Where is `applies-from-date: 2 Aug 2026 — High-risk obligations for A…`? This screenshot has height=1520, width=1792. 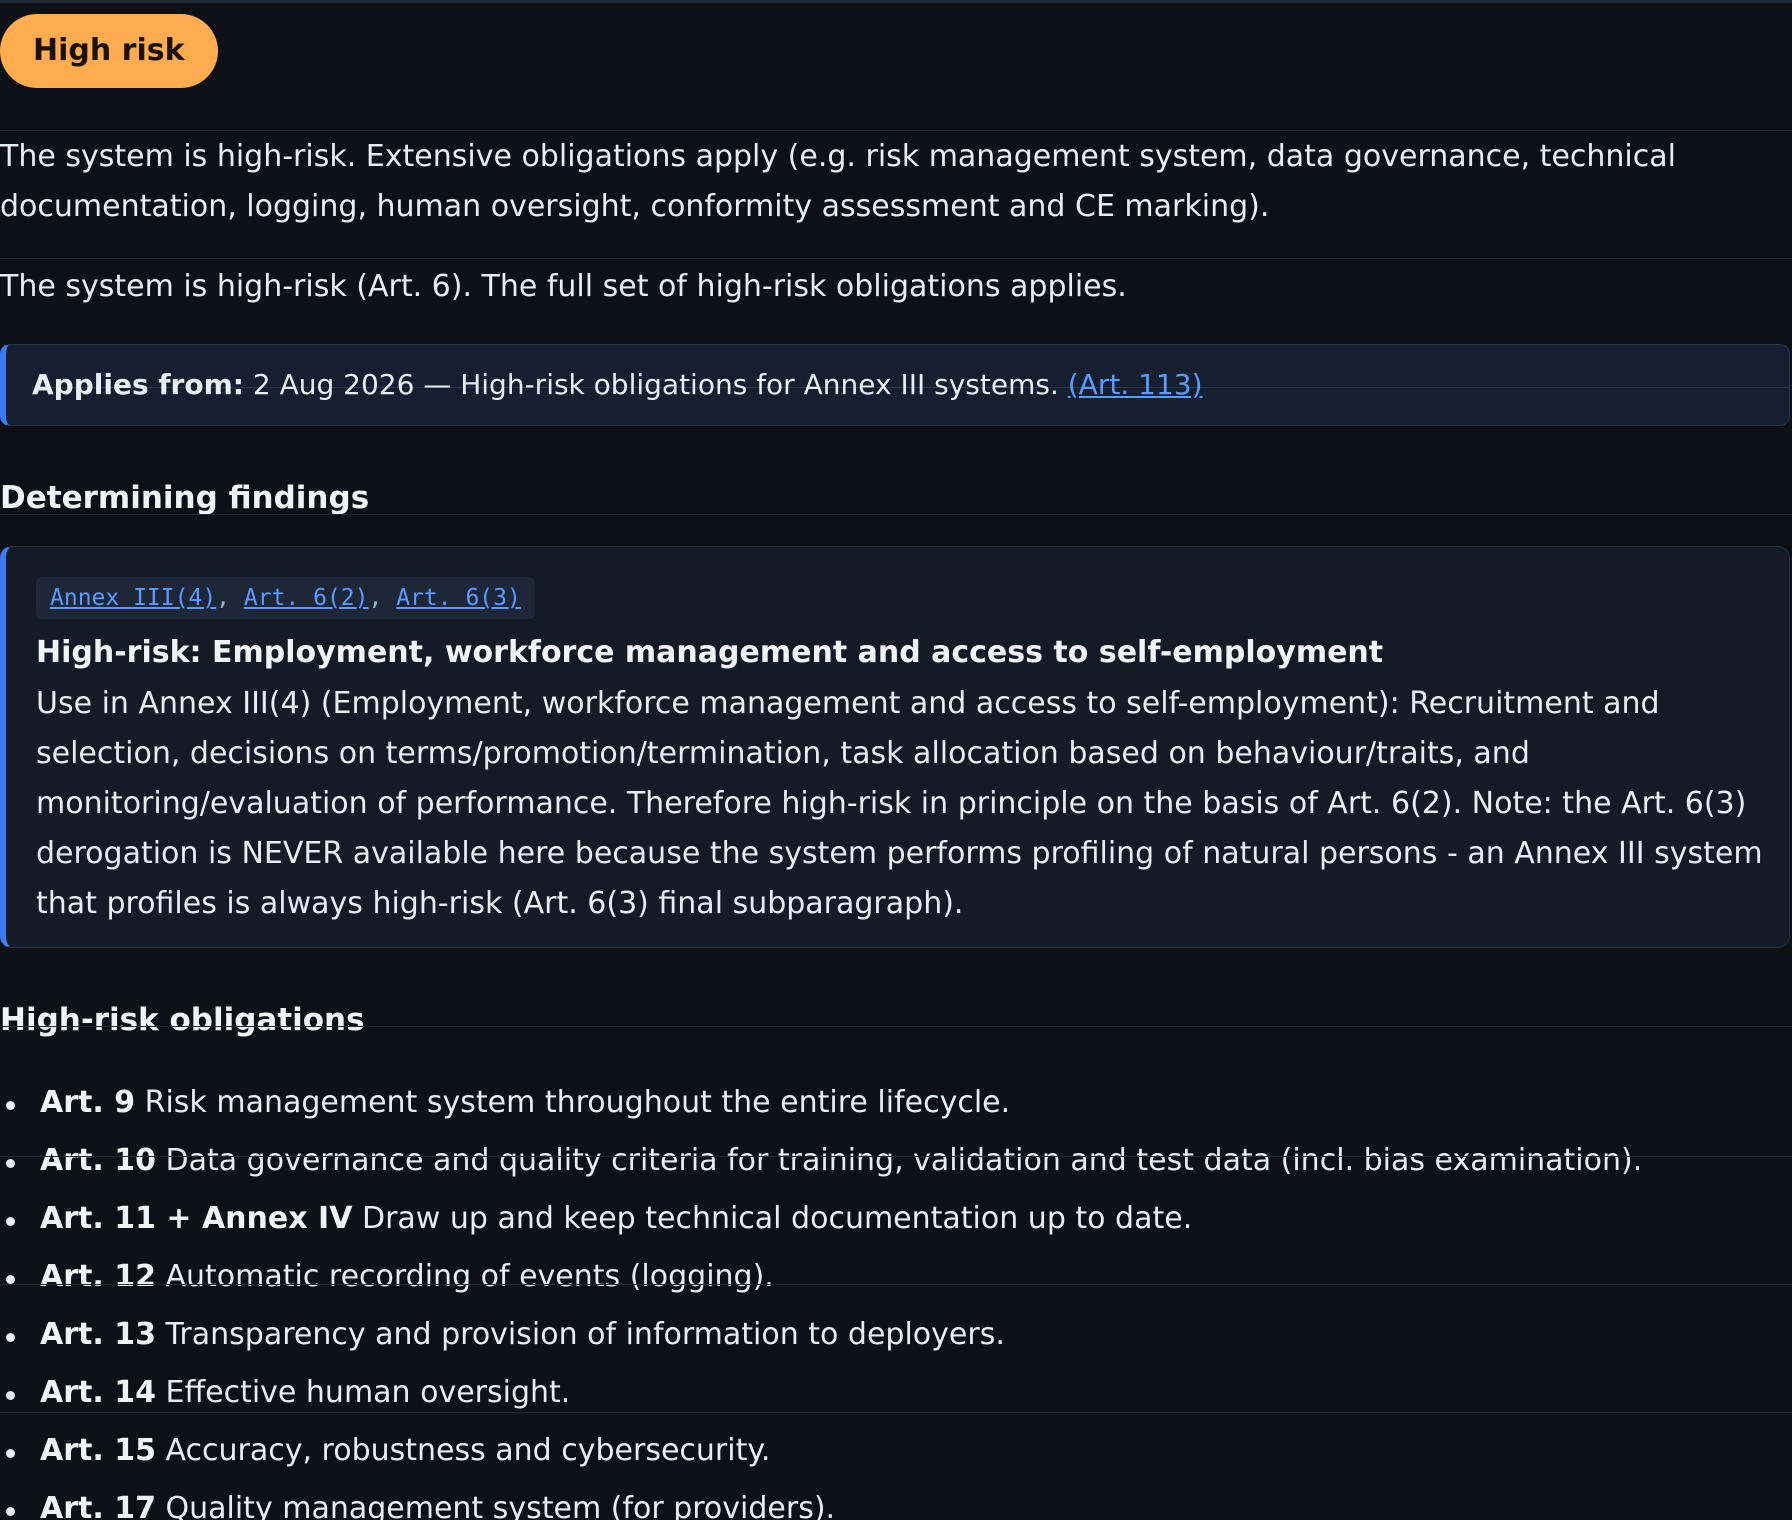 applies-from-date: 2 Aug 2026 — High-risk obligations for A… is located at coordinates (655, 384).